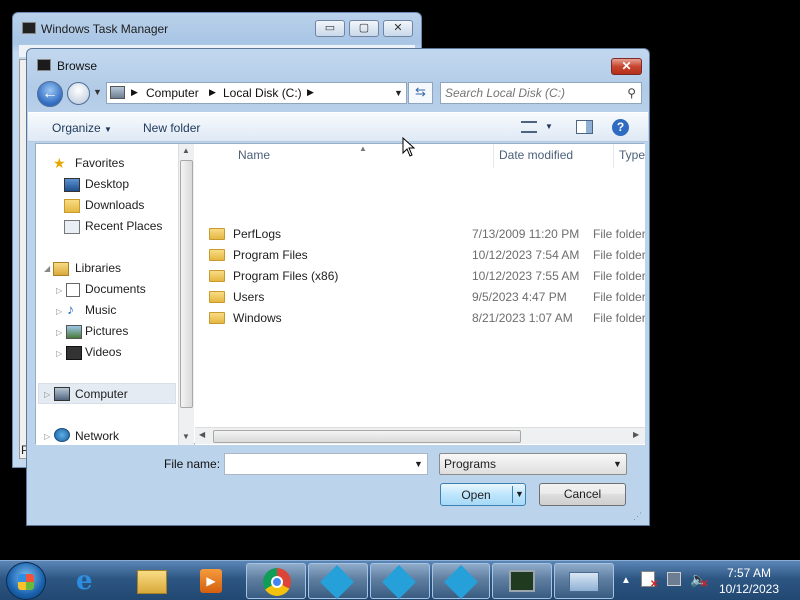 Image resolution: width=800 pixels, height=600 pixels. I want to click on column-header-date: Date modified, so click(536, 155).